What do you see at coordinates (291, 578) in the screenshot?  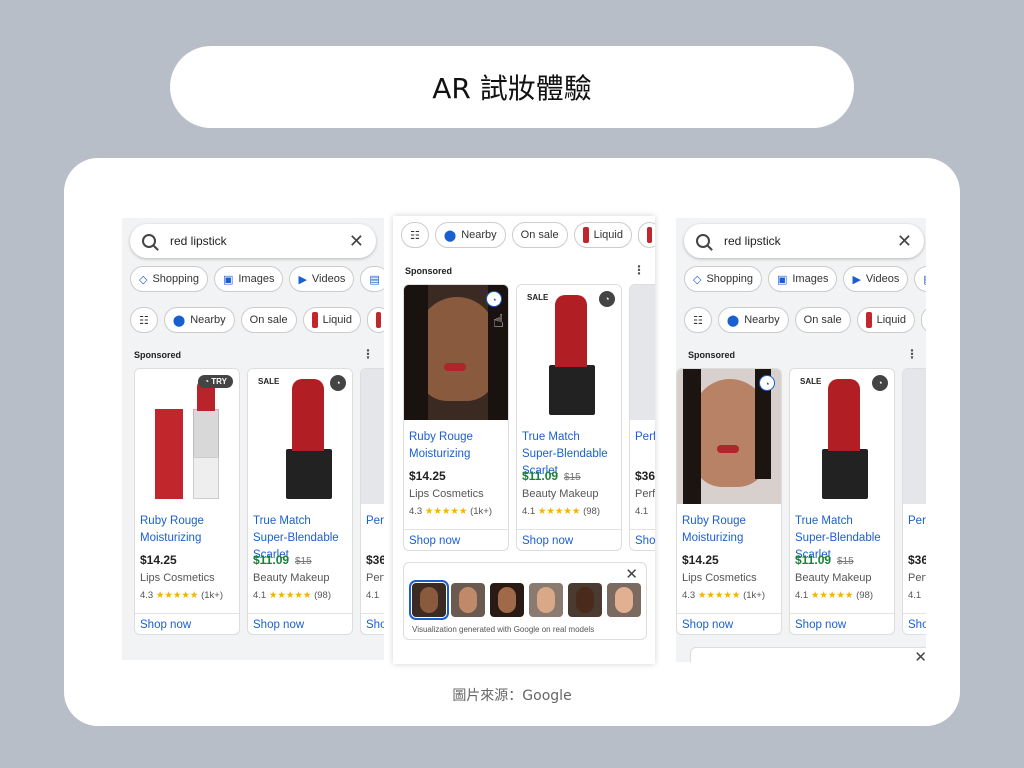 I see `product-store: Beauty Makeup` at bounding box center [291, 578].